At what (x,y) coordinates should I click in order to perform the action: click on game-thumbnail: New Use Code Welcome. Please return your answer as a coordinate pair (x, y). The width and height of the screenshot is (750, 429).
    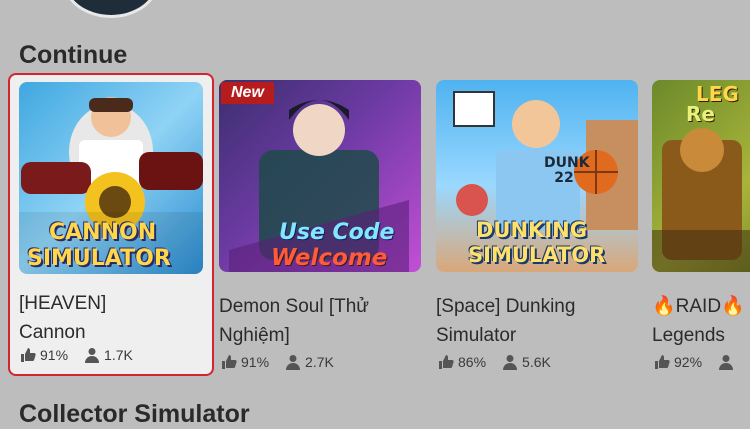
    Looking at the image, I should click on (320, 176).